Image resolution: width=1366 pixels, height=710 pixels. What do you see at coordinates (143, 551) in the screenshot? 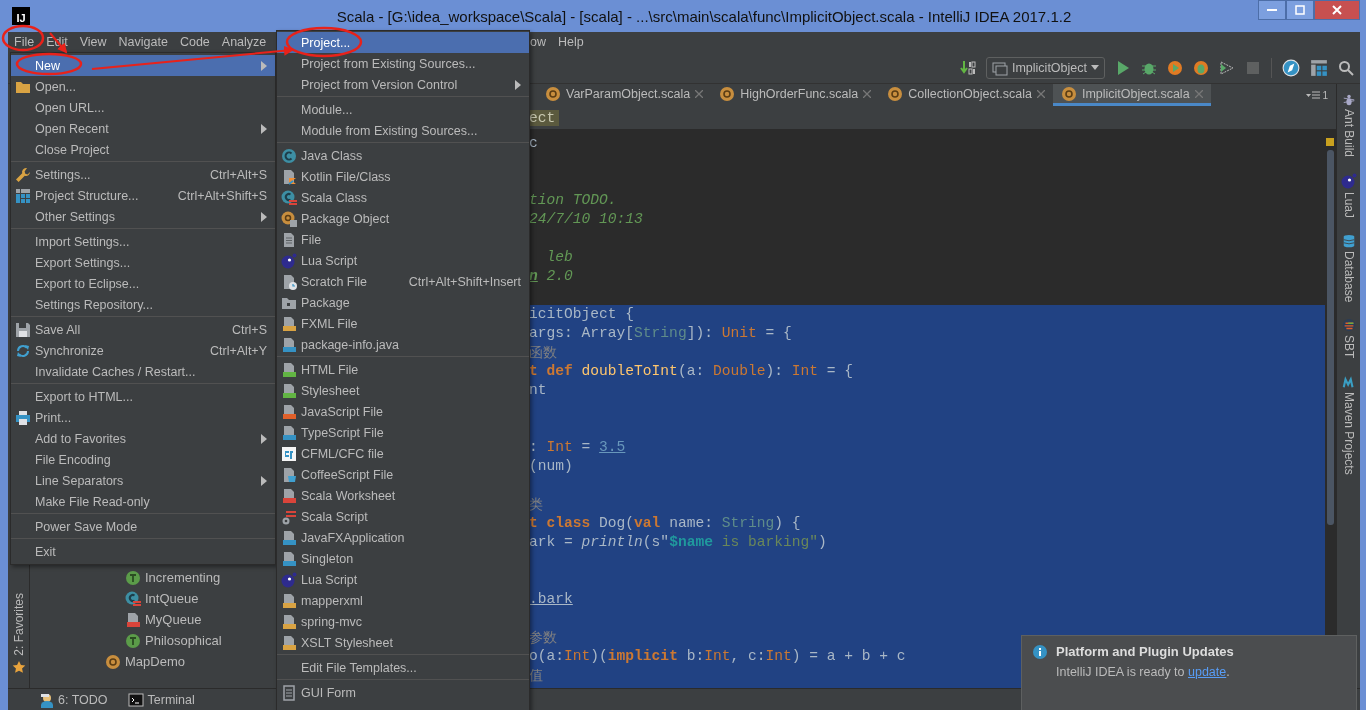
I see `menu-item: Exit` at bounding box center [143, 551].